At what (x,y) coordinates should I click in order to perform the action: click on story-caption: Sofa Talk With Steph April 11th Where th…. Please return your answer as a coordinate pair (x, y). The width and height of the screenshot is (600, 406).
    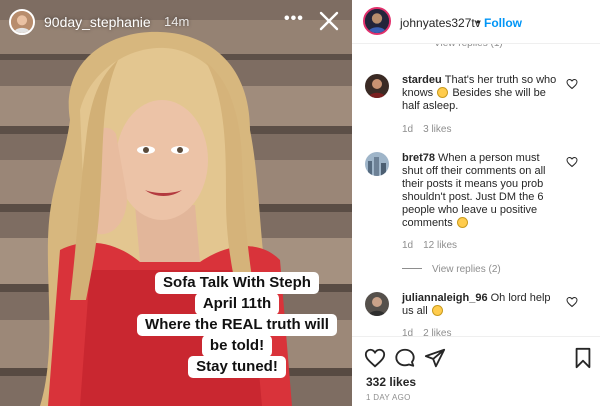
    Looking at the image, I should click on (237, 325).